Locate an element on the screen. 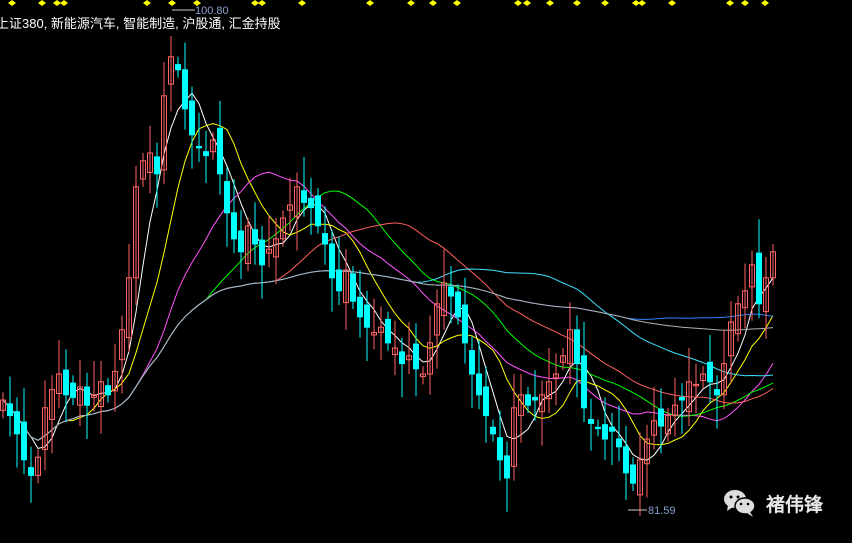 Image resolution: width=852 pixels, height=543 pixels. low-annotation: 81.59 is located at coordinates (652, 511).